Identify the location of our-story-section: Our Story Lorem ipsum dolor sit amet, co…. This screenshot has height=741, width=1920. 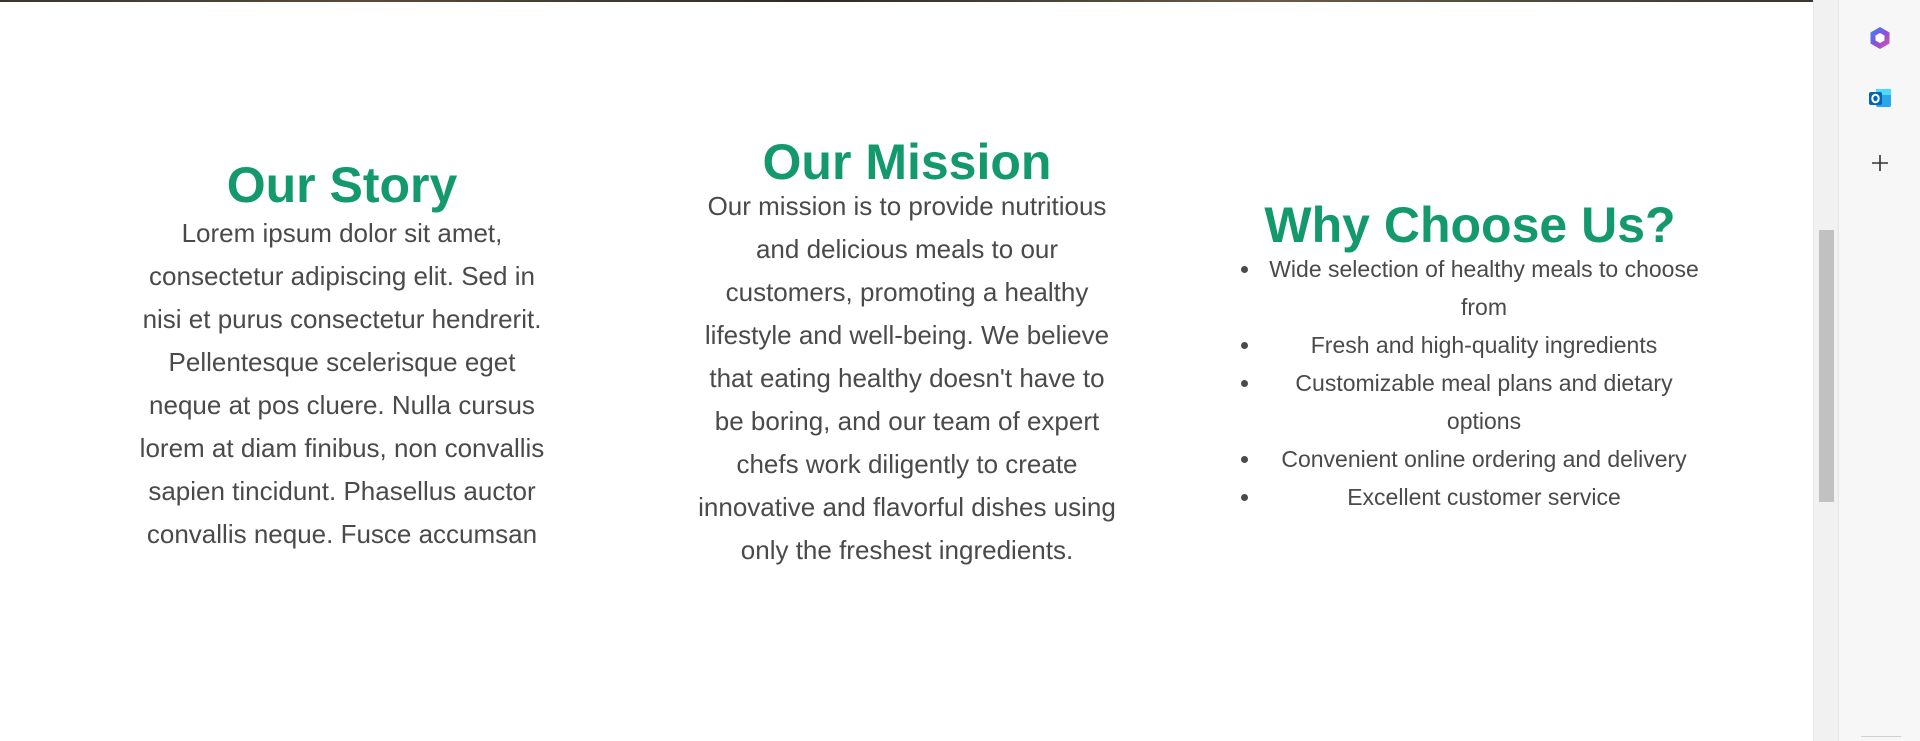
(342, 356).